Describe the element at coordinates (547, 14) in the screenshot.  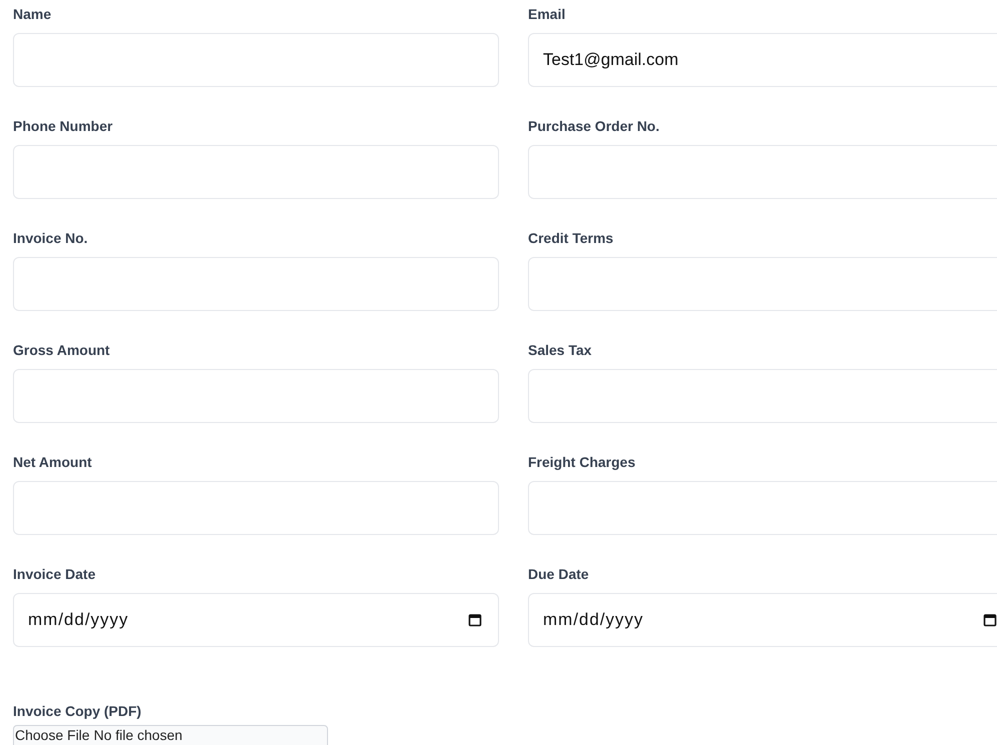
I see `field-label: Email` at that location.